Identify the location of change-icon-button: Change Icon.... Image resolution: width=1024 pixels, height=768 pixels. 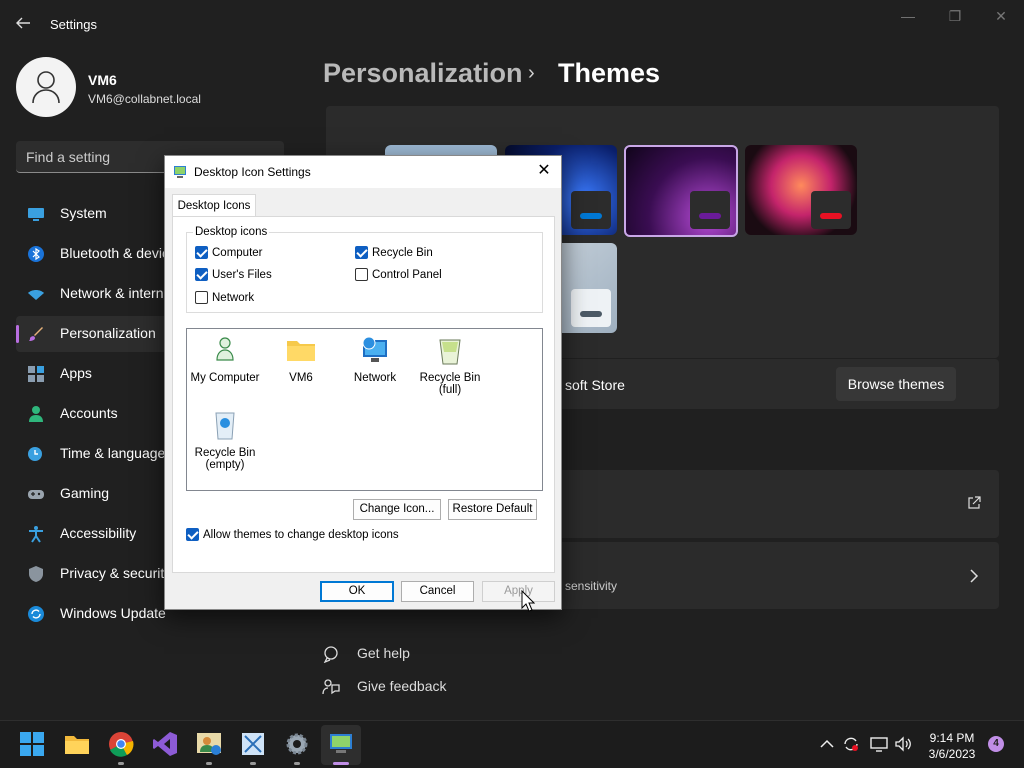
(397, 509).